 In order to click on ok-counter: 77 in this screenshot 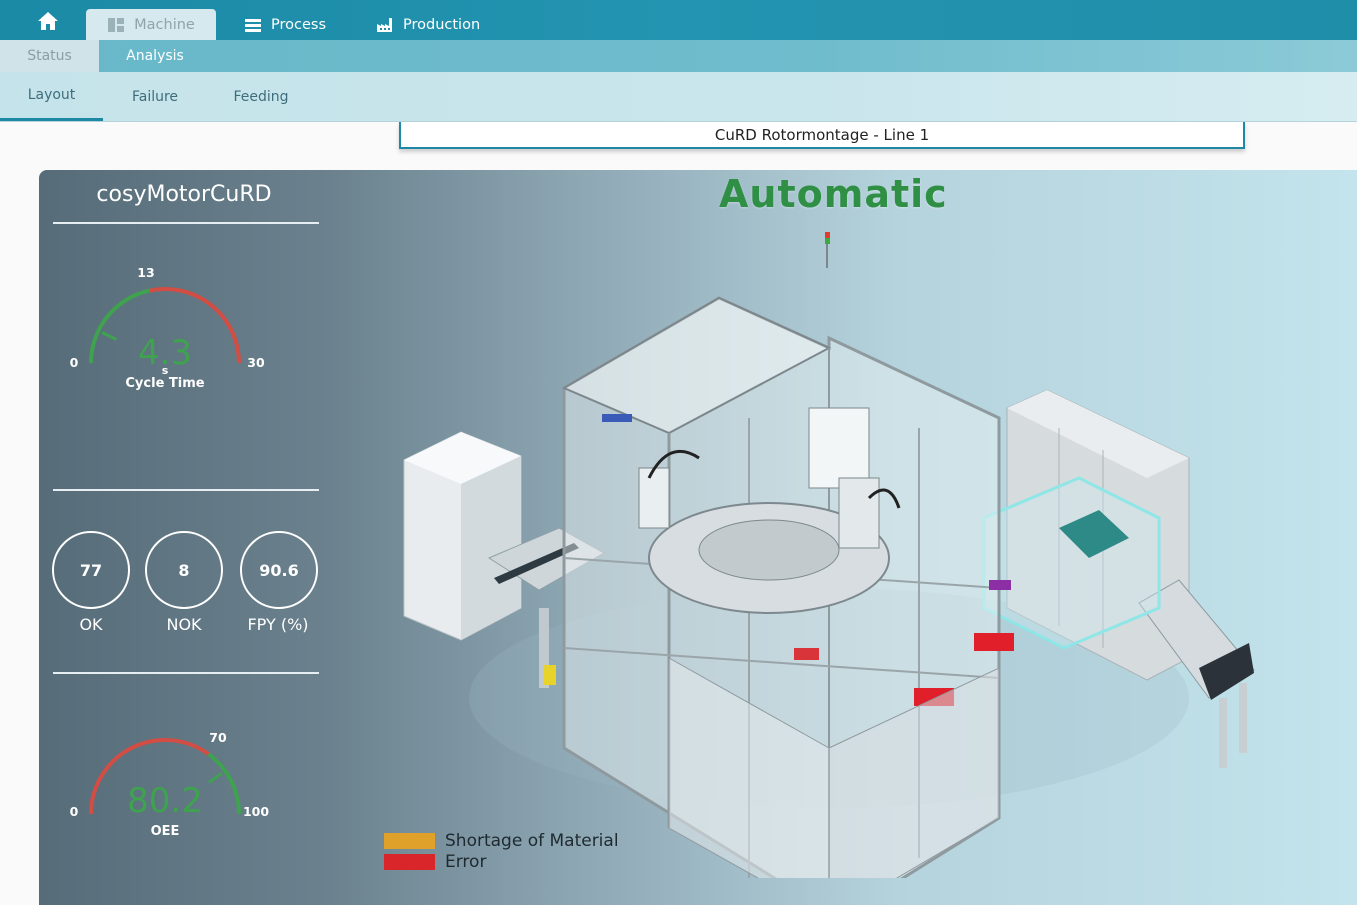, I will do `click(91, 570)`.